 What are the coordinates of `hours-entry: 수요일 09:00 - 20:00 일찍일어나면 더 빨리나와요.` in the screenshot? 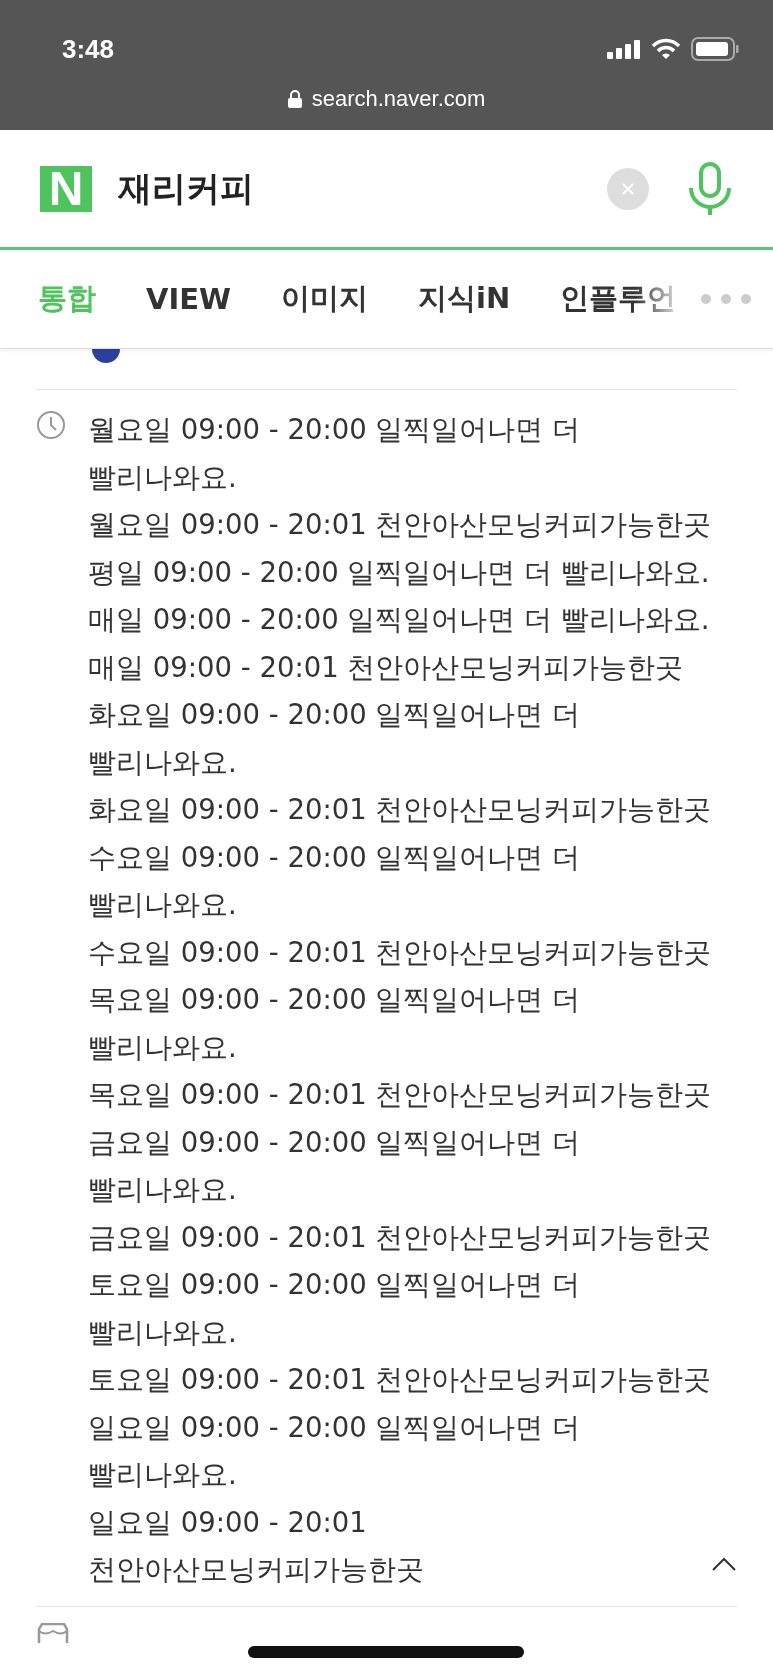 It's located at (335, 880).